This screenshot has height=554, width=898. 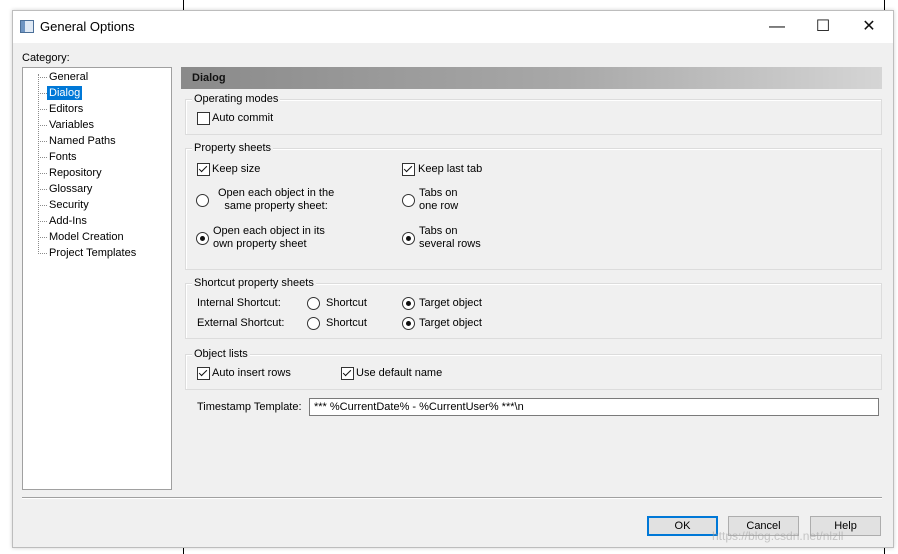 I want to click on tabs-one-row-radio, so click(x=408, y=200).